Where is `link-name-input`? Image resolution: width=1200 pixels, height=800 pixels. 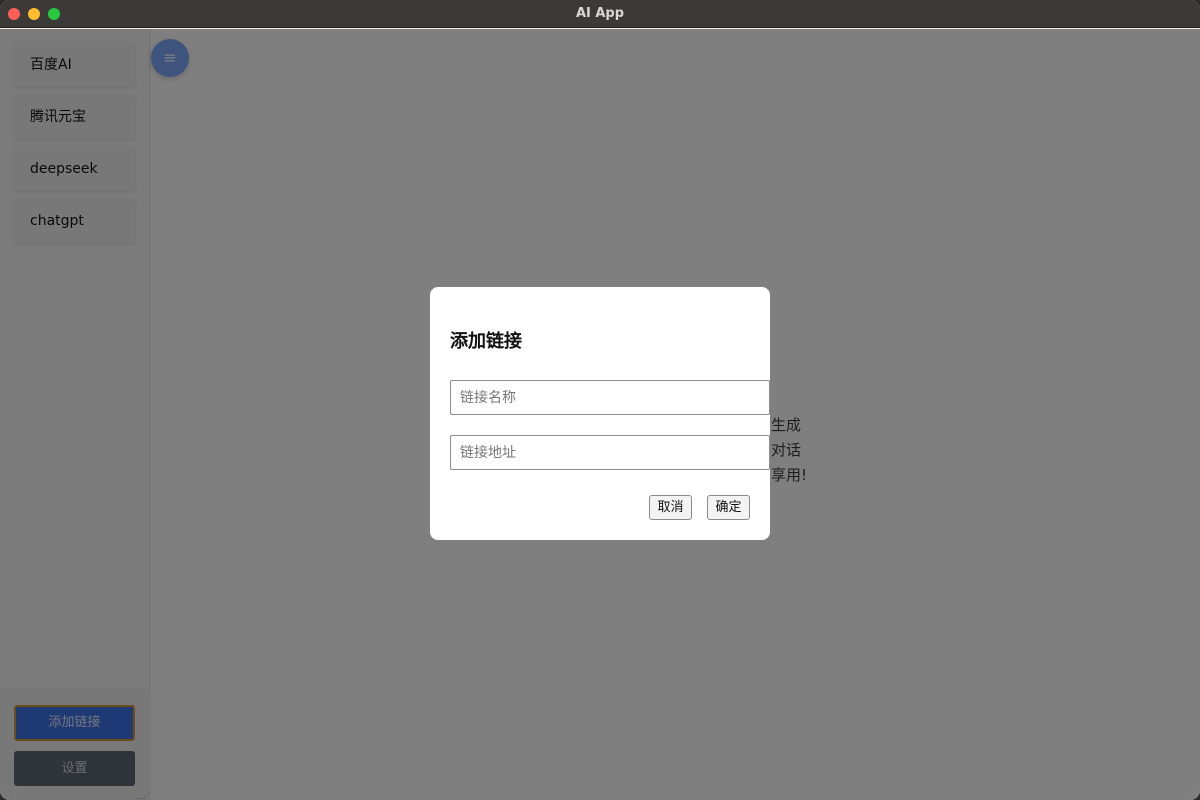
link-name-input is located at coordinates (610, 397).